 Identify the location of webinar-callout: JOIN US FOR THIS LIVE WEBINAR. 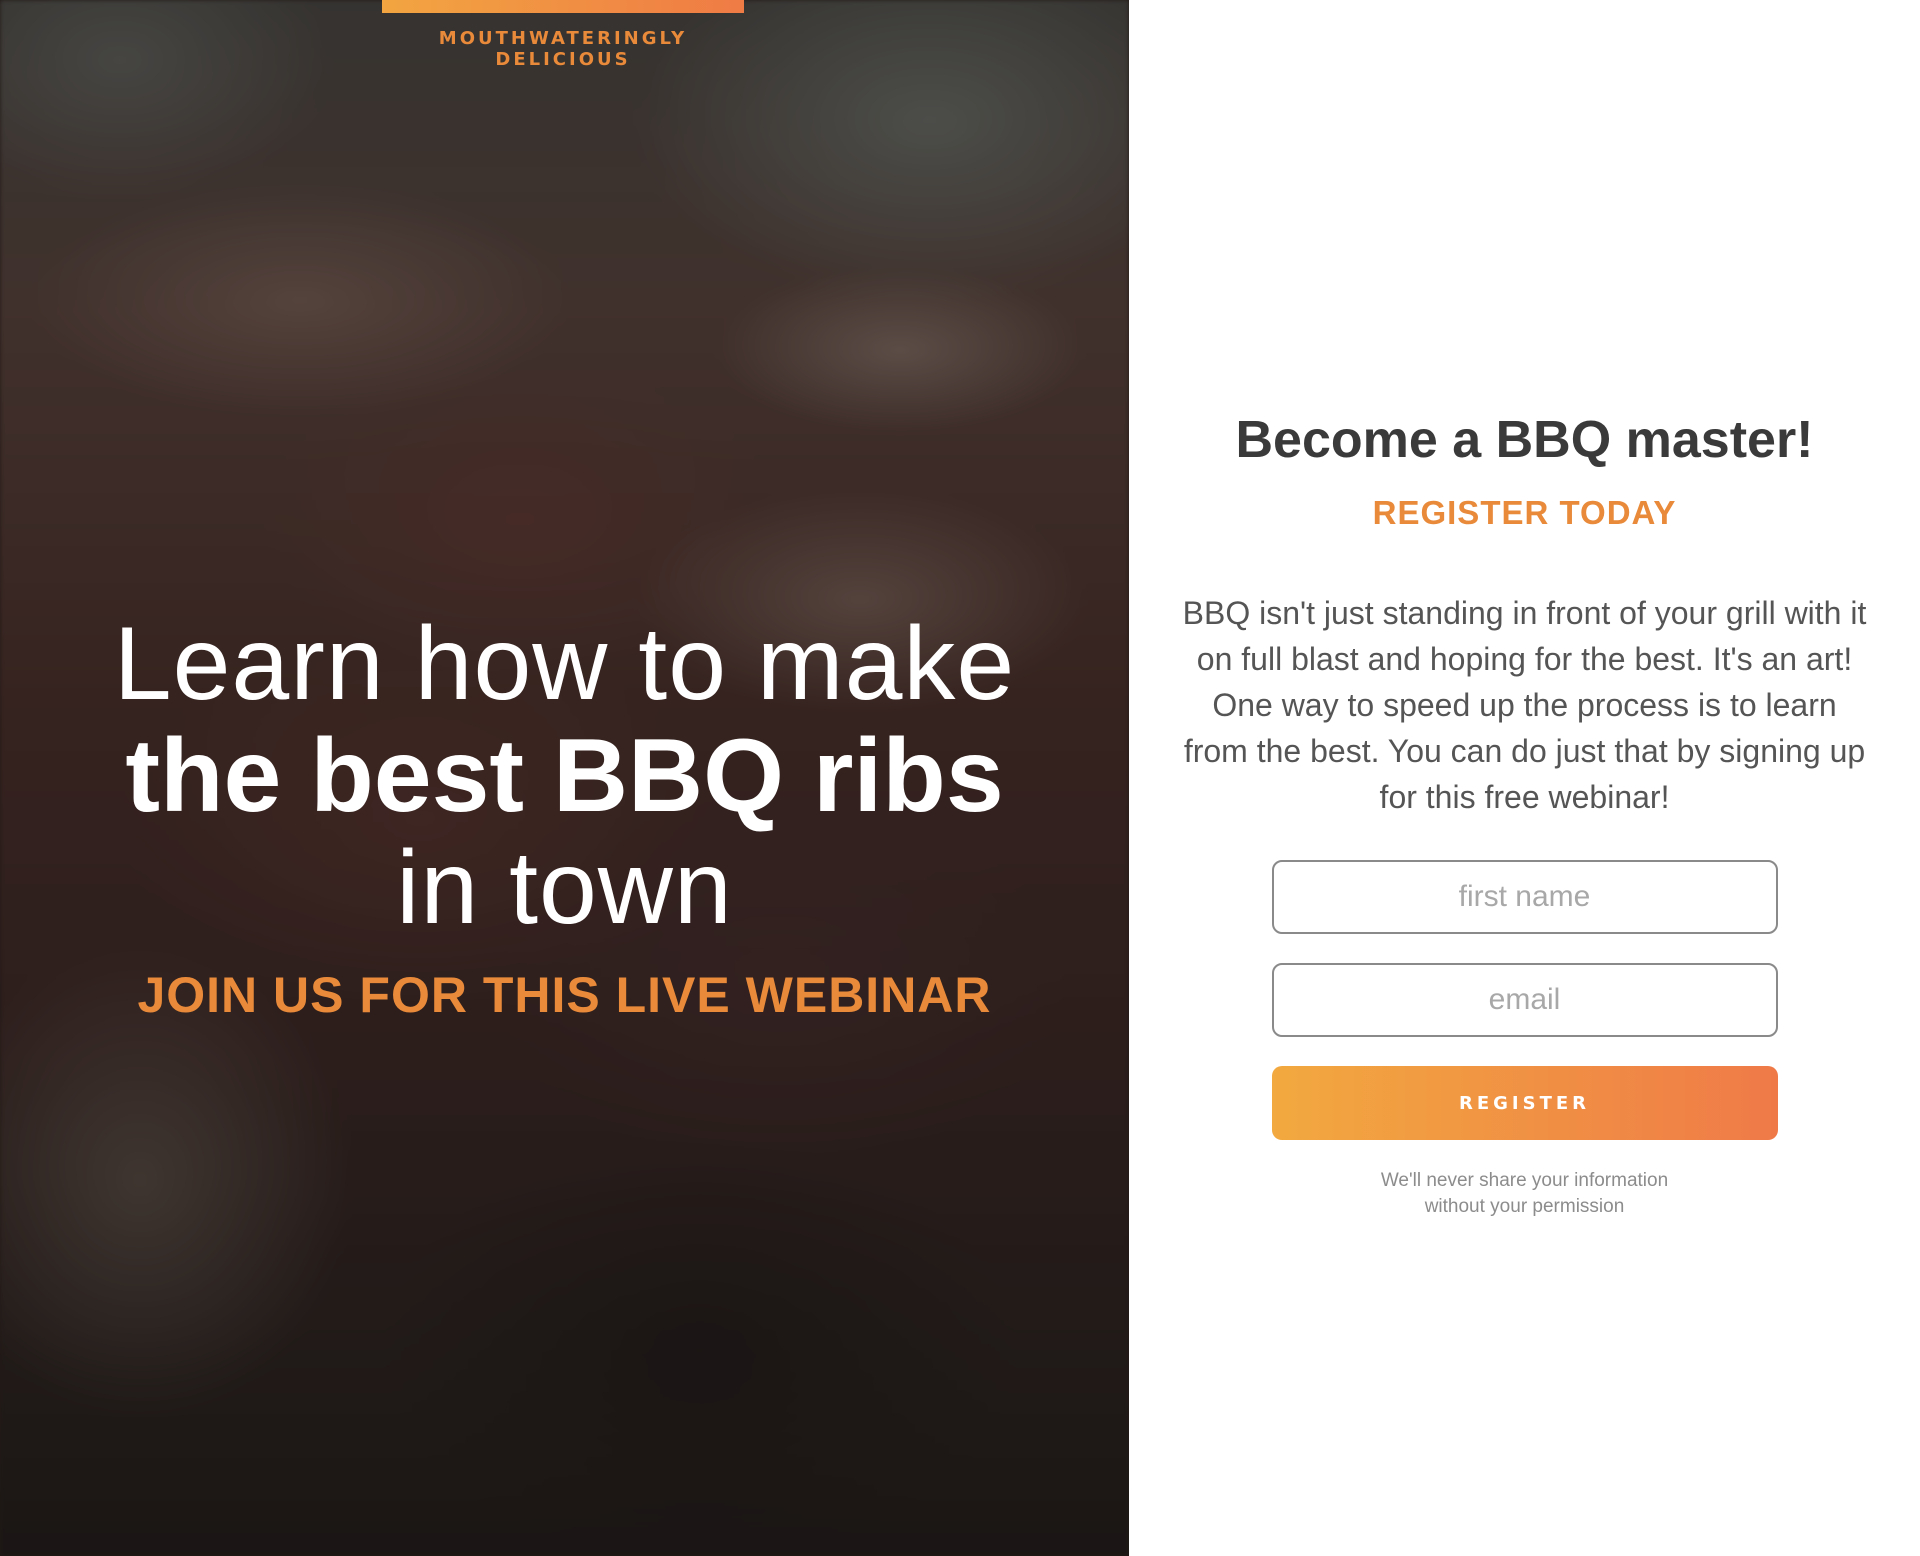
(564, 995).